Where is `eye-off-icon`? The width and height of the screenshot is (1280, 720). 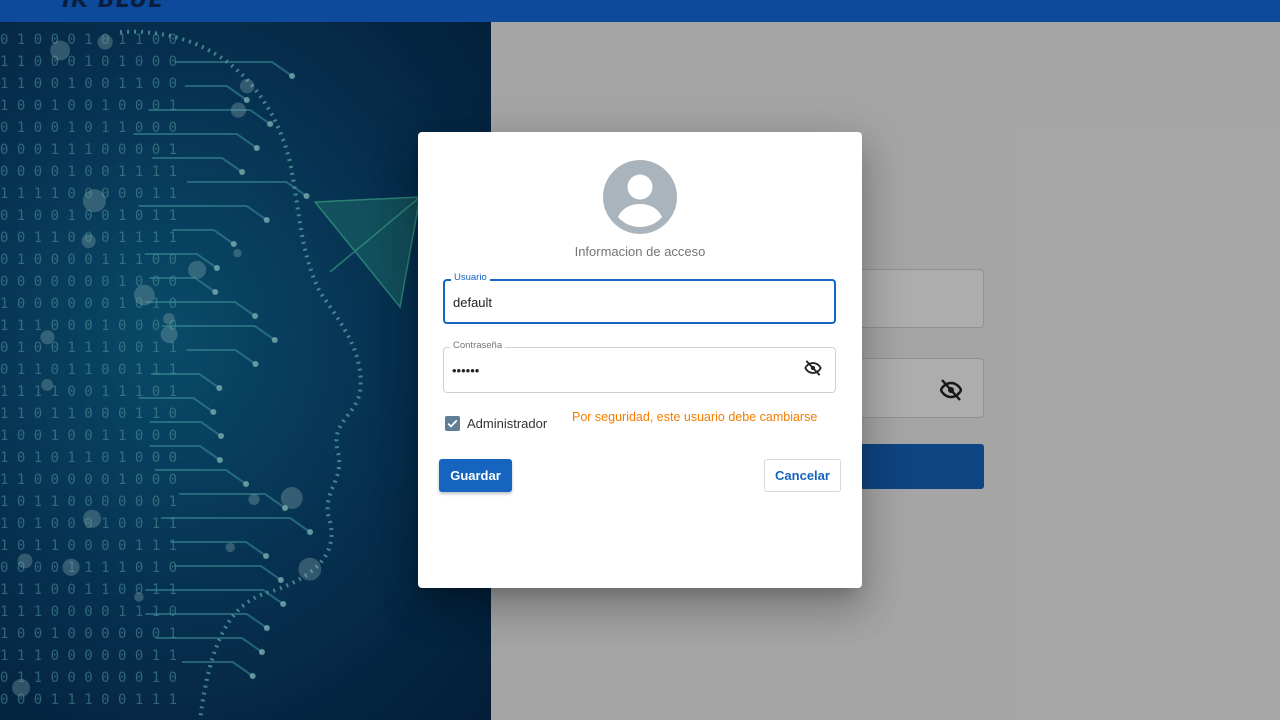
eye-off-icon is located at coordinates (813, 368).